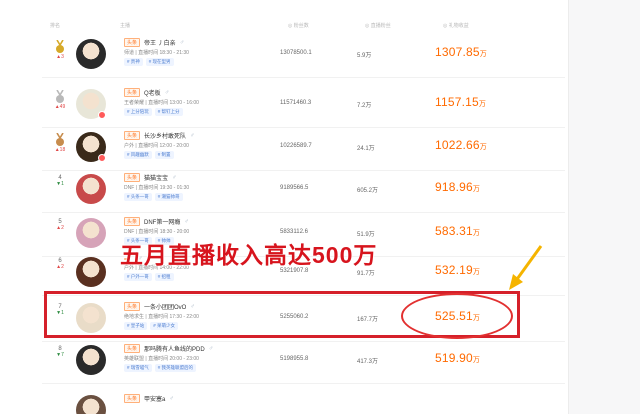  Describe the element at coordinates (138, 277) in the screenshot. I see `tag-chip: # 户外一哥` at that location.